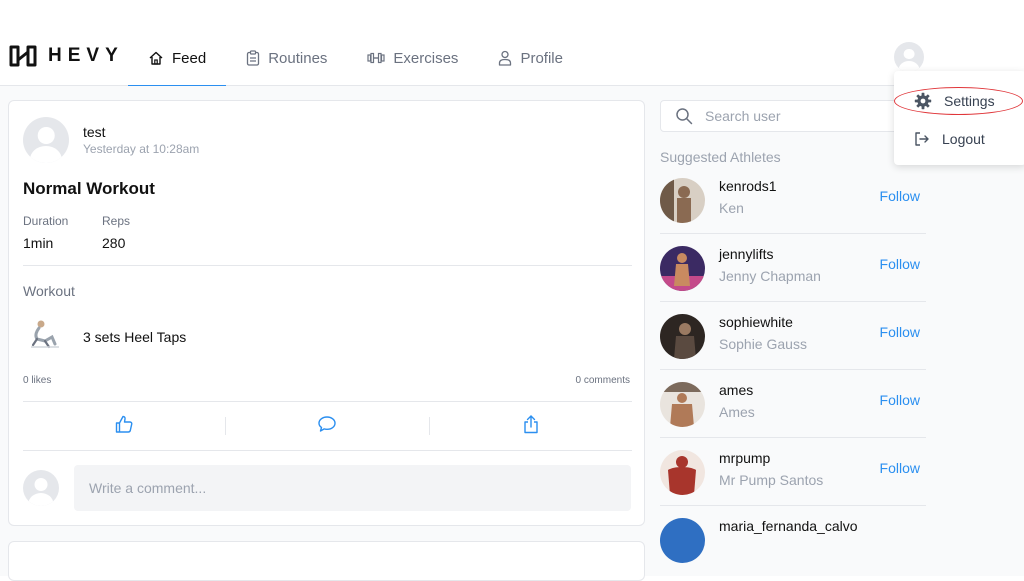 Image resolution: width=1024 pixels, height=581 pixels. I want to click on dumbbell-icon, so click(376, 58).